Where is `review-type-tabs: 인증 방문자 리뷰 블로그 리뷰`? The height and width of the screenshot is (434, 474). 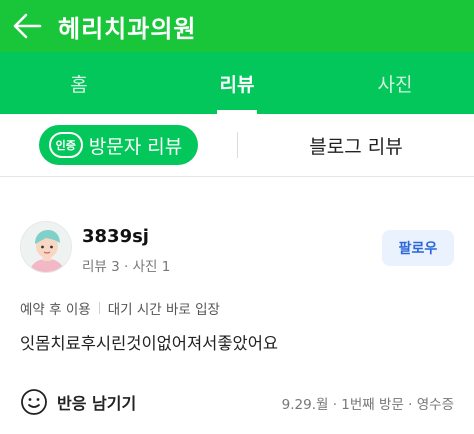
review-type-tabs: 인증 방문자 리뷰 블로그 리뷰 is located at coordinates (237, 145).